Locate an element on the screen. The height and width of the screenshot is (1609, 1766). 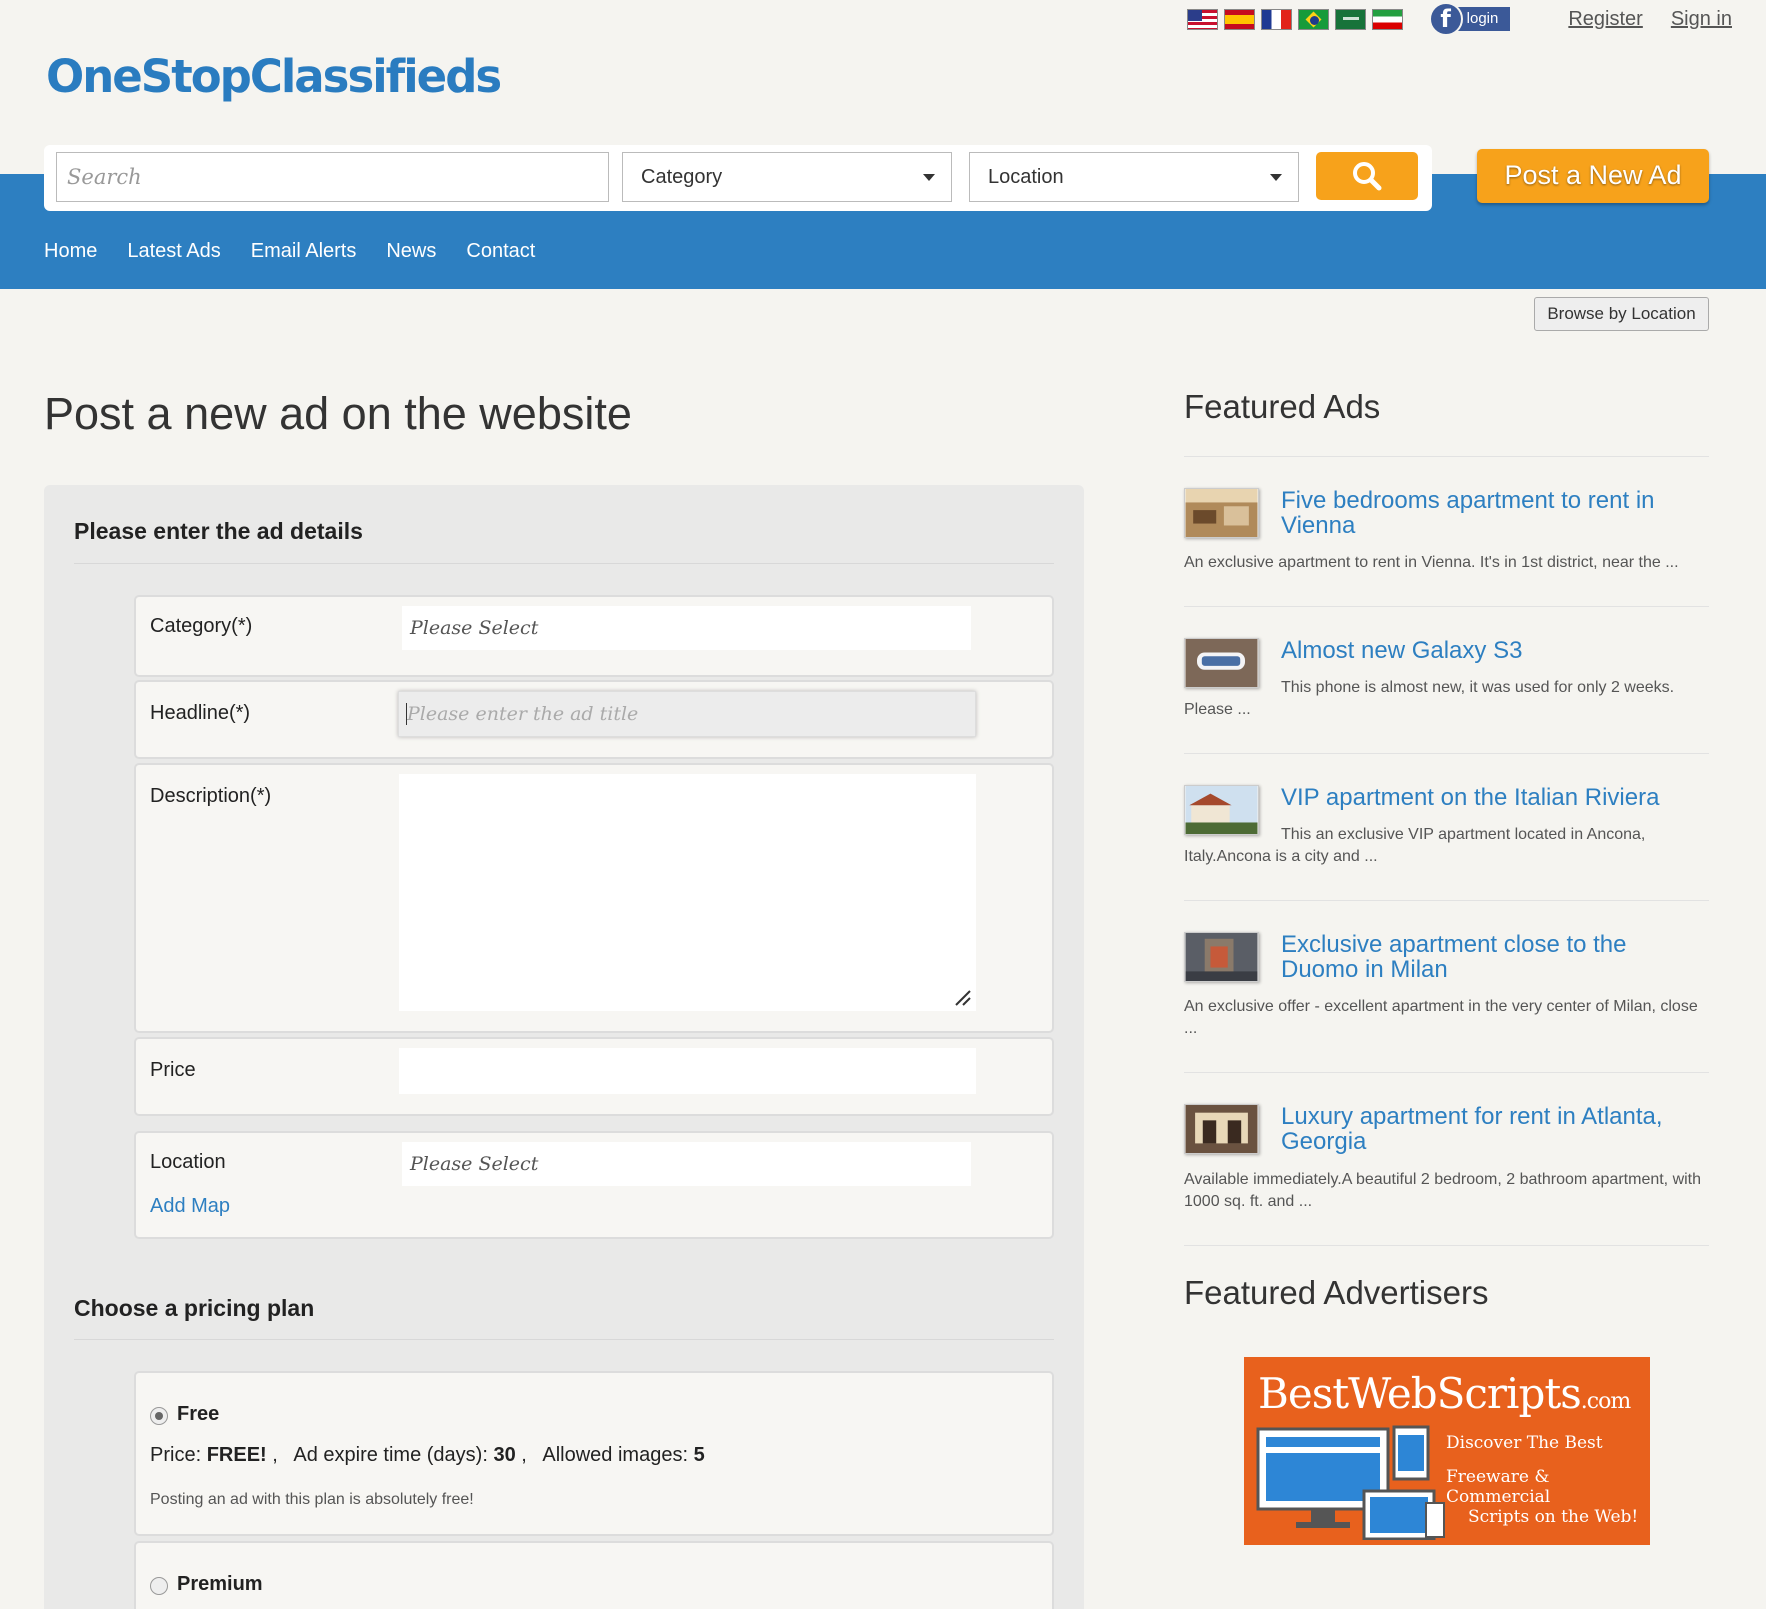
flag-ir-icon is located at coordinates (1387, 19).